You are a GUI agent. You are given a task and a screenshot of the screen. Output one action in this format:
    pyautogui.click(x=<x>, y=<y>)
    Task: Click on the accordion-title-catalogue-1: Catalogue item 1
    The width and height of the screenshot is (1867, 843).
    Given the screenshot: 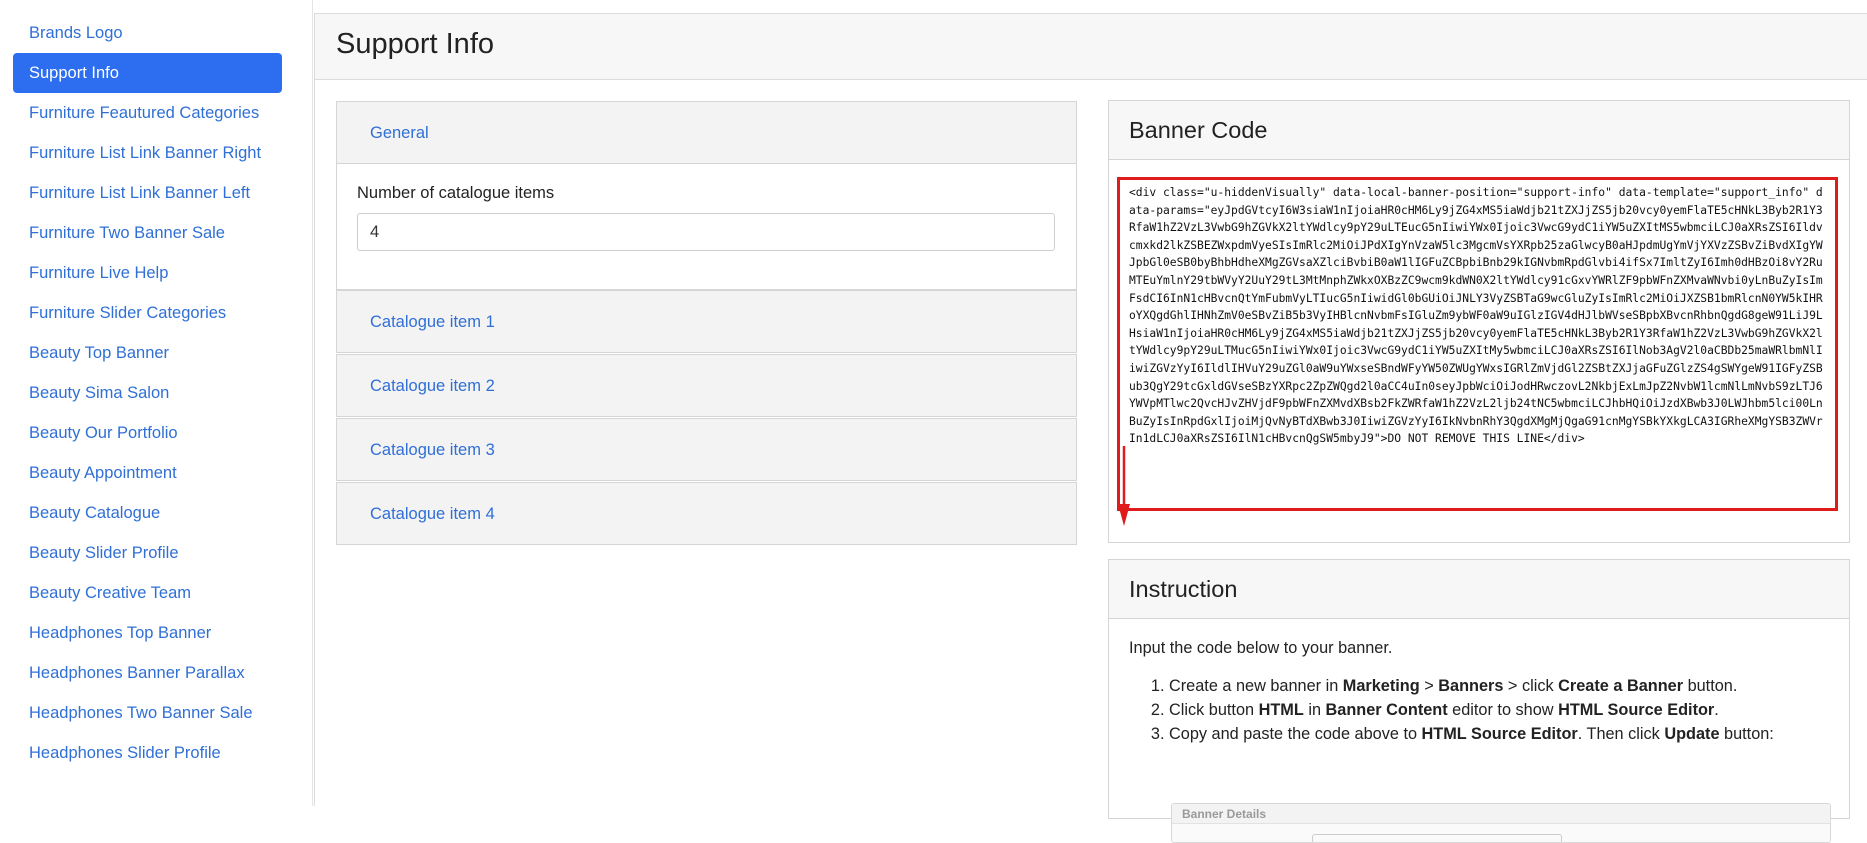 What is the action you would take?
    pyautogui.click(x=706, y=322)
    